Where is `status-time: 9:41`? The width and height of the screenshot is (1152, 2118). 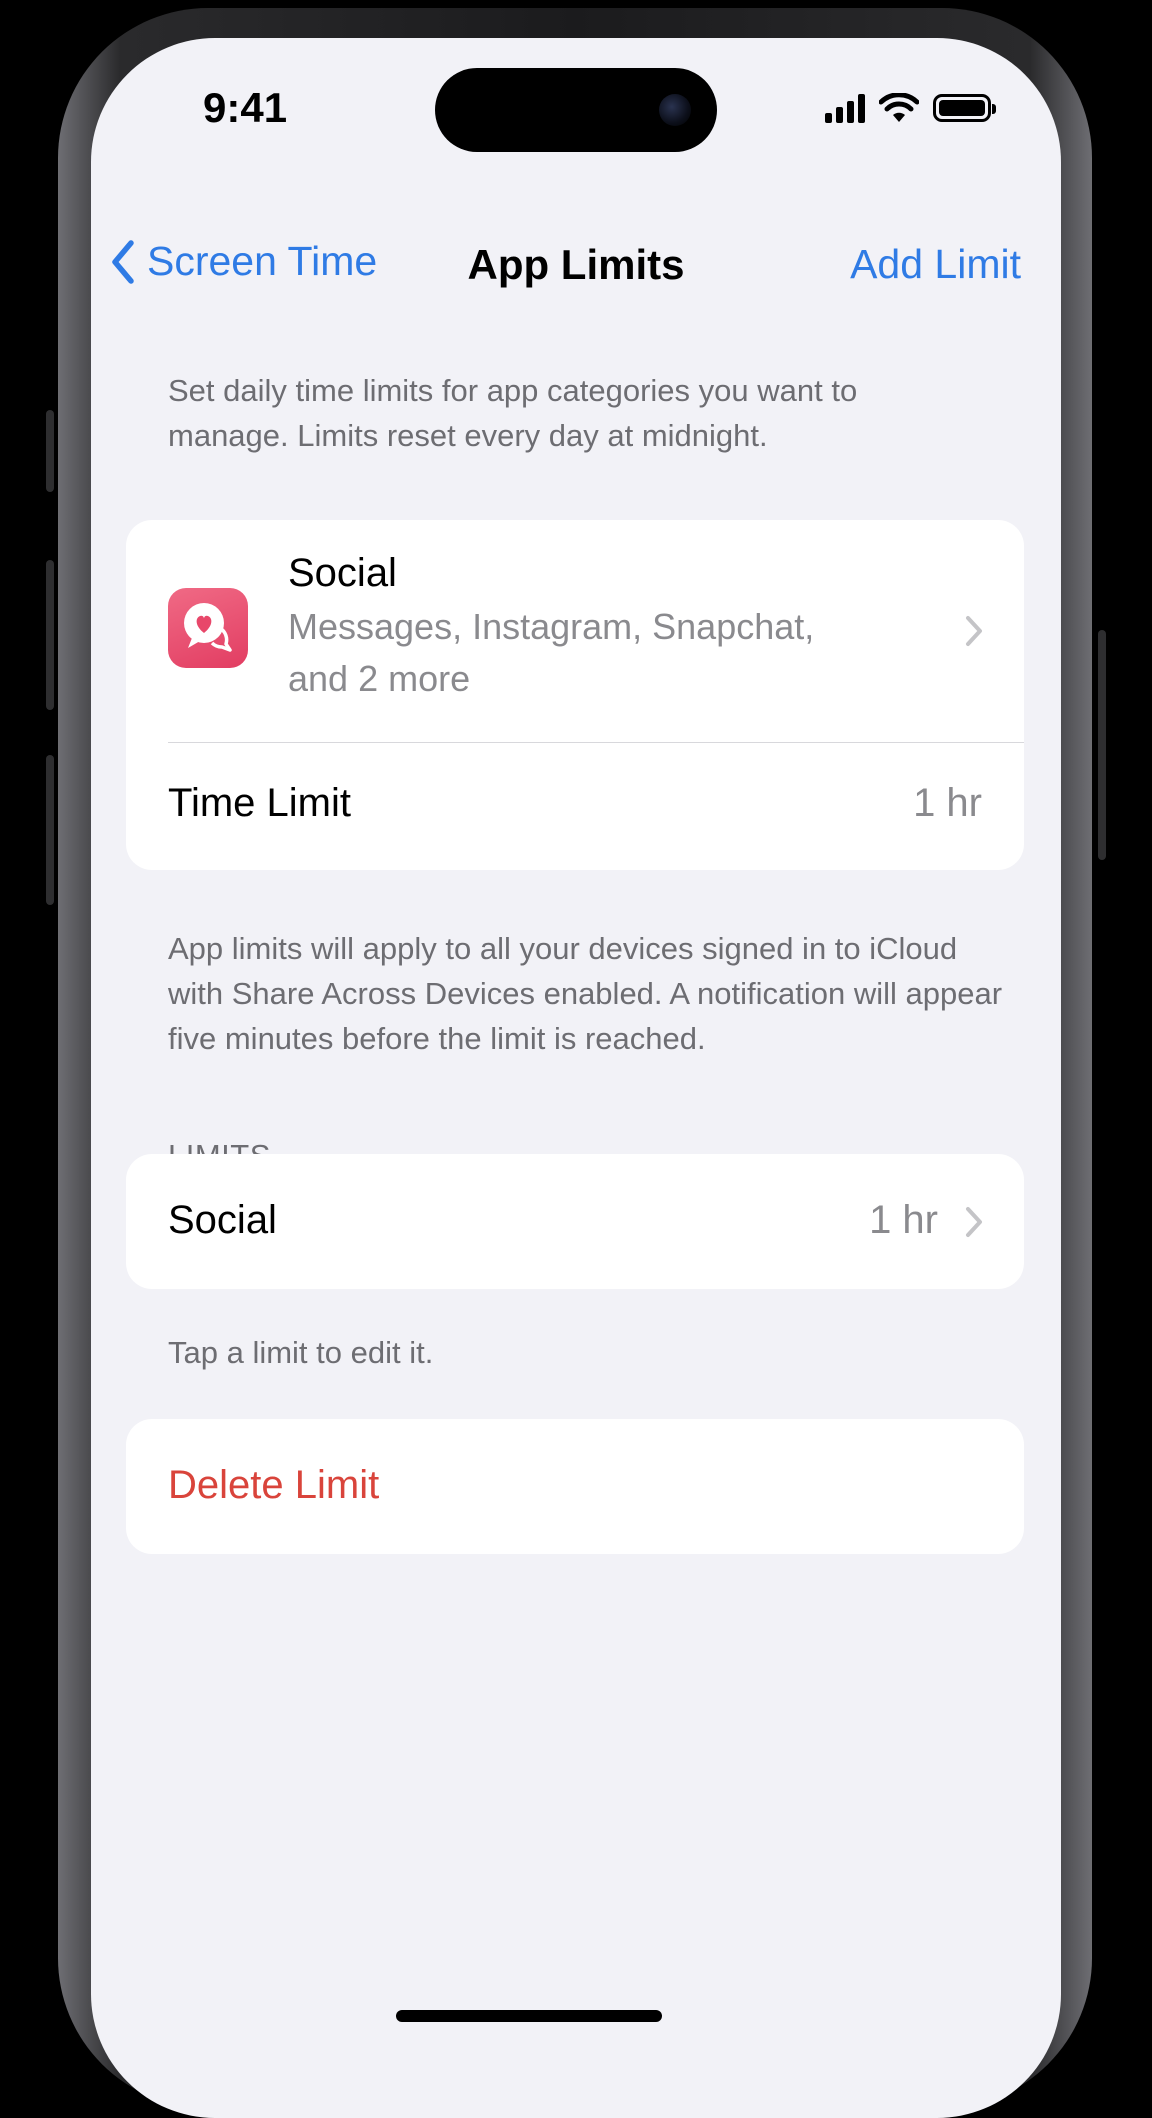 status-time: 9:41 is located at coordinates (245, 107).